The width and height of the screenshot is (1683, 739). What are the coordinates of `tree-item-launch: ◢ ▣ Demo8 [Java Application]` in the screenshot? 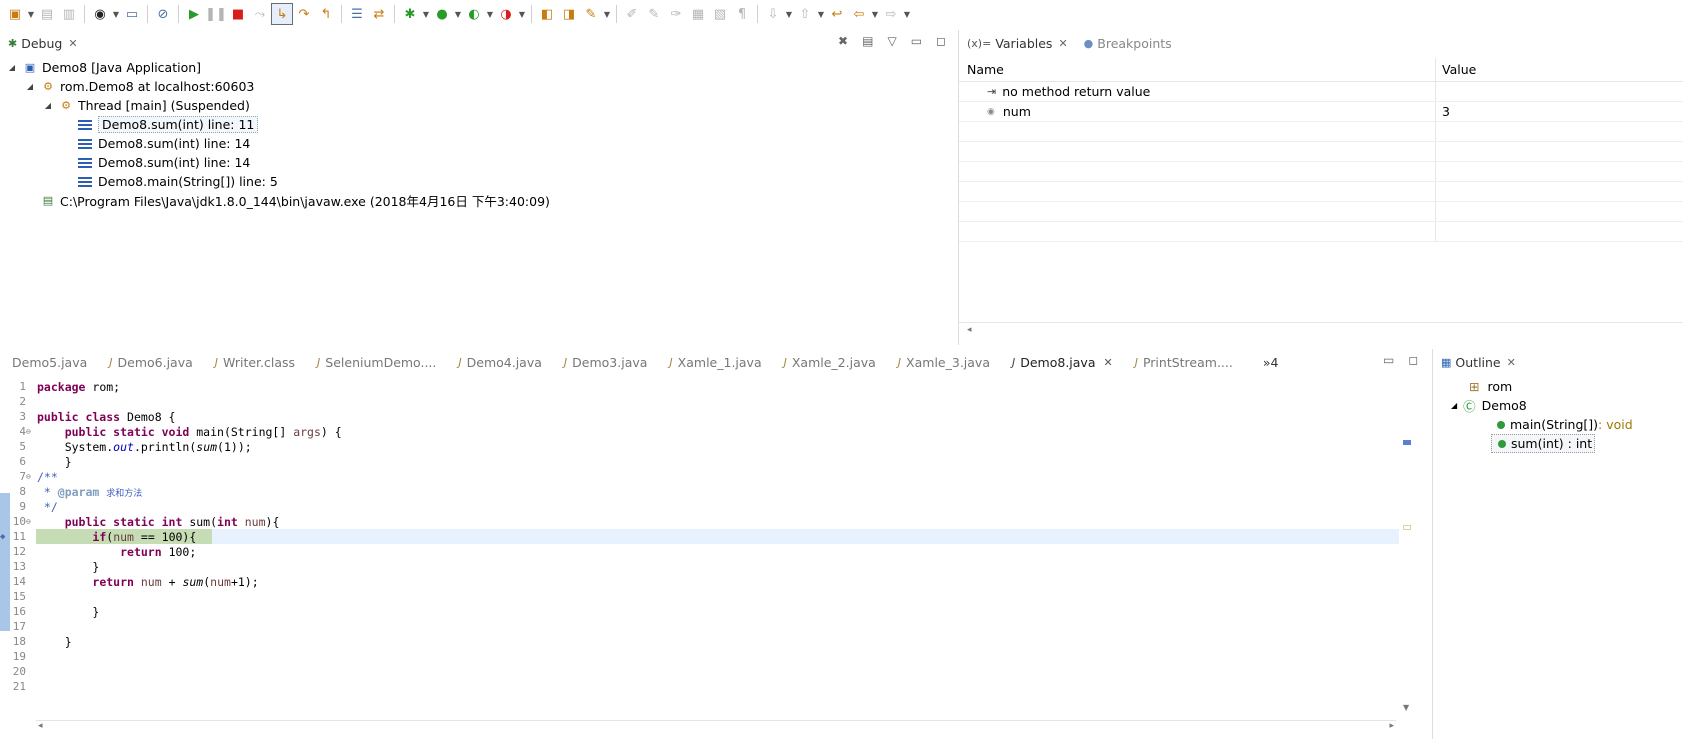 It's located at (103, 67).